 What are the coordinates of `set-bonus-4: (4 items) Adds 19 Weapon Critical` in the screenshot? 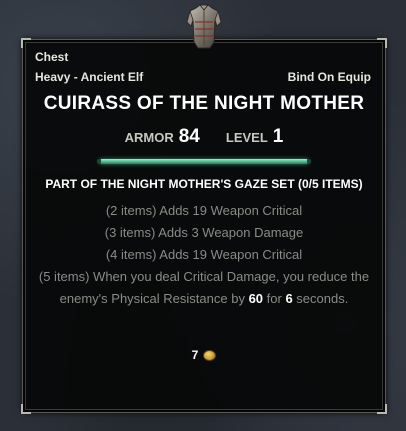 It's located at (204, 254).